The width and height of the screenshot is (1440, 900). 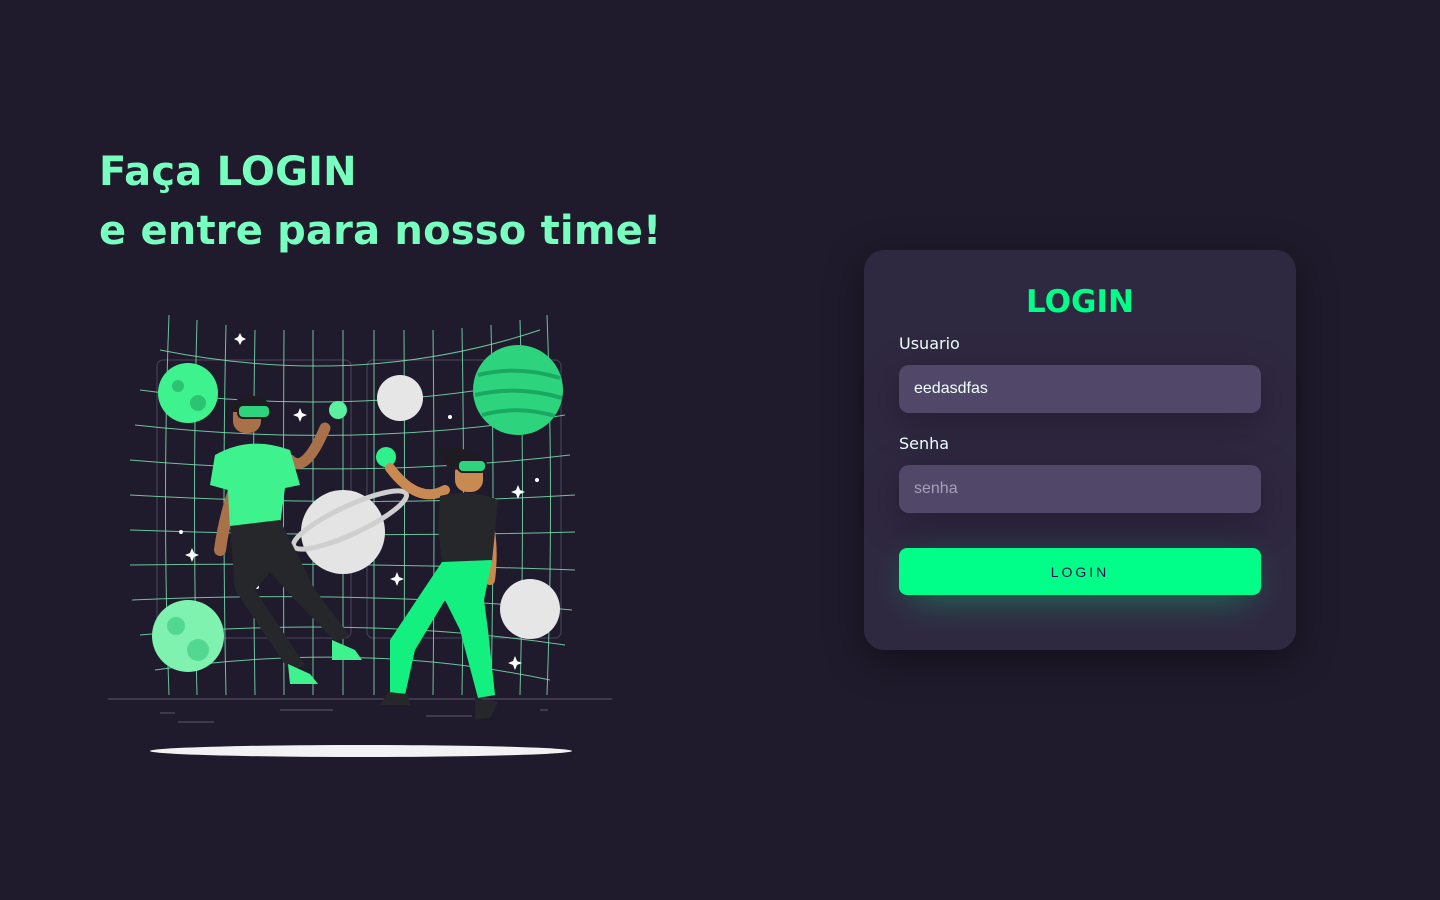 I want to click on login-card: LOGIN Usuario Senha Login, so click(x=1080, y=450).